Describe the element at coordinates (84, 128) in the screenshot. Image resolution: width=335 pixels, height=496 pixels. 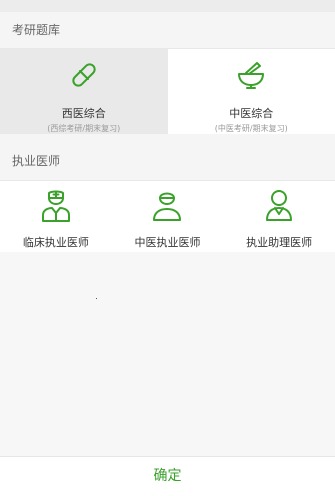
I see `card-subtitle: (西综考研/期末复习)` at that location.